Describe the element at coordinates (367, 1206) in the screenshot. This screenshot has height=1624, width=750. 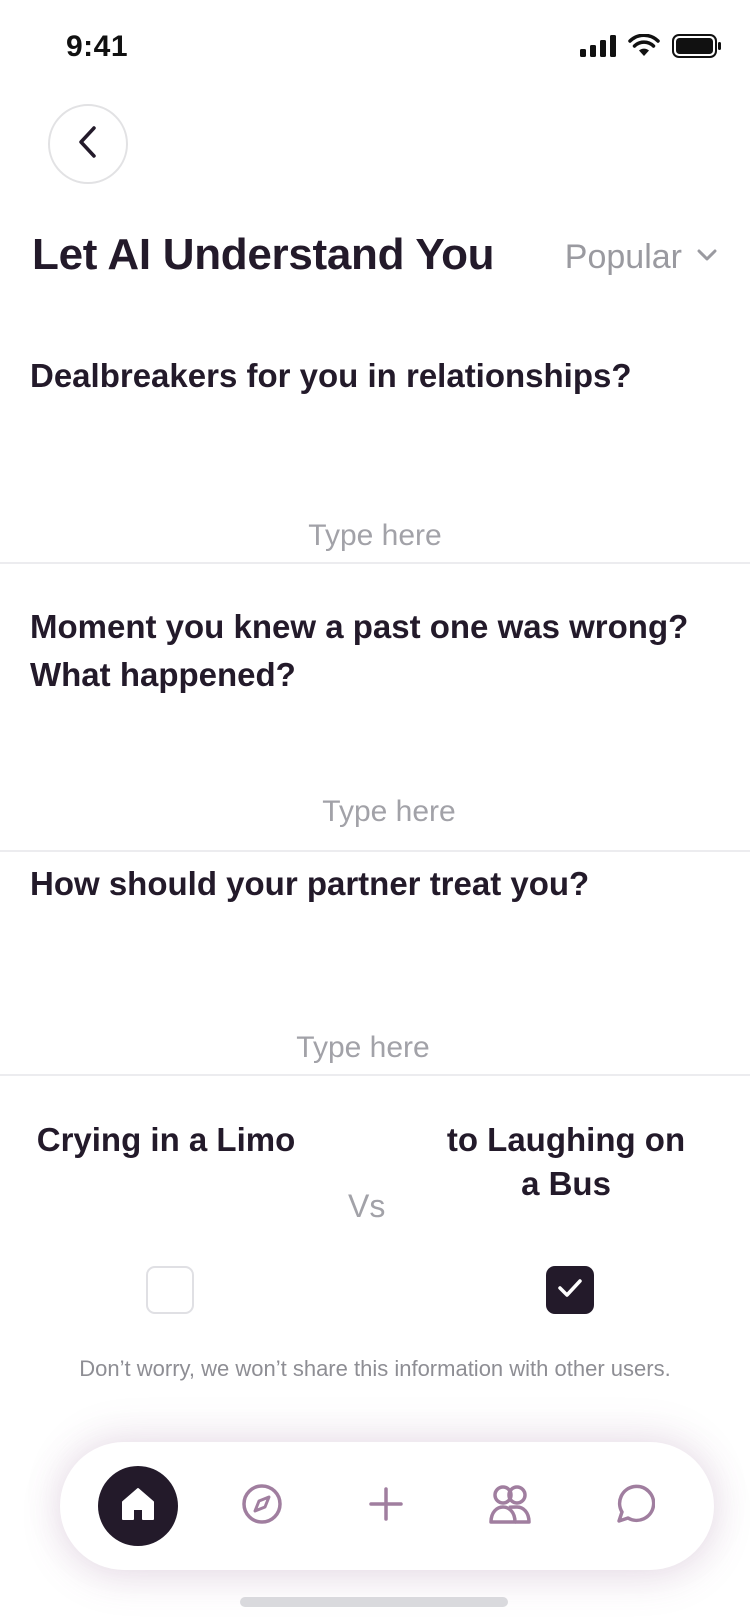
I see `vs-label: Vs` at that location.